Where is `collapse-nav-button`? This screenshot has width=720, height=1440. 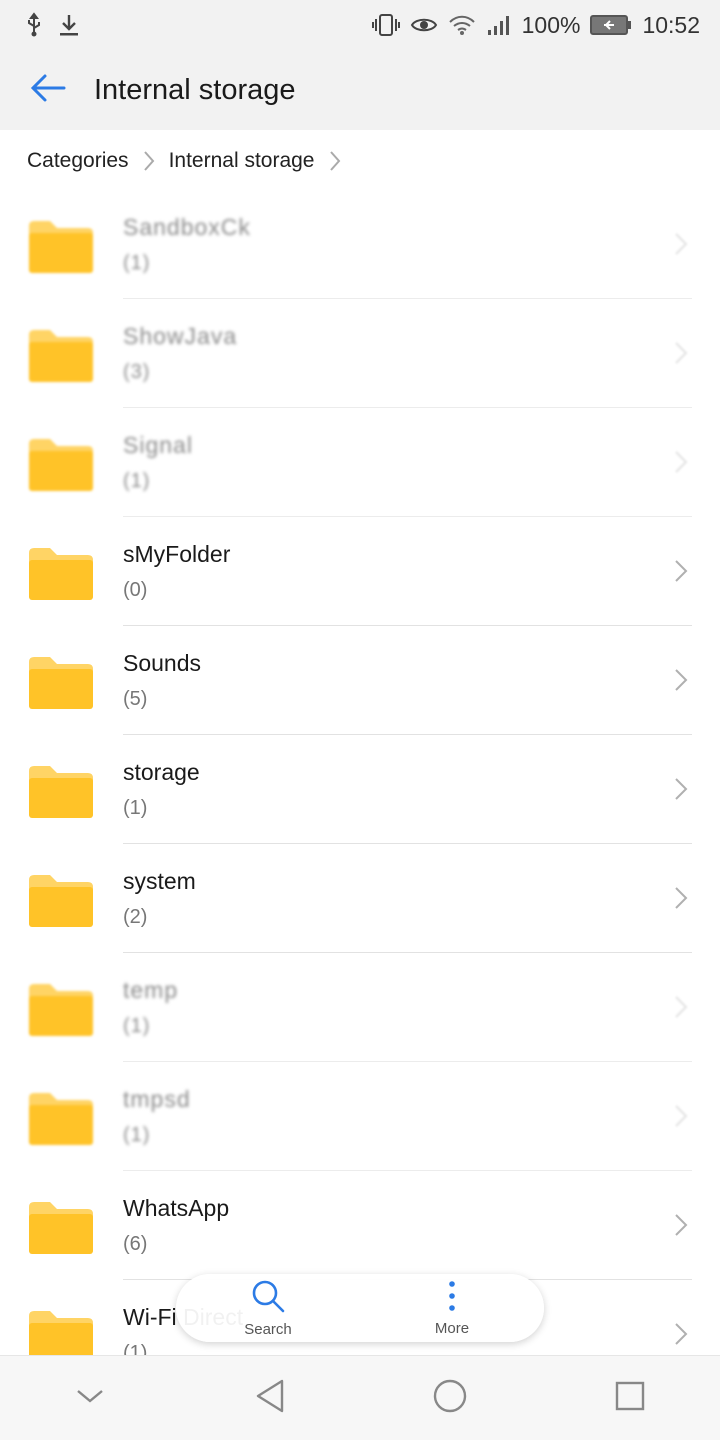 collapse-nav-button is located at coordinates (90, 1398).